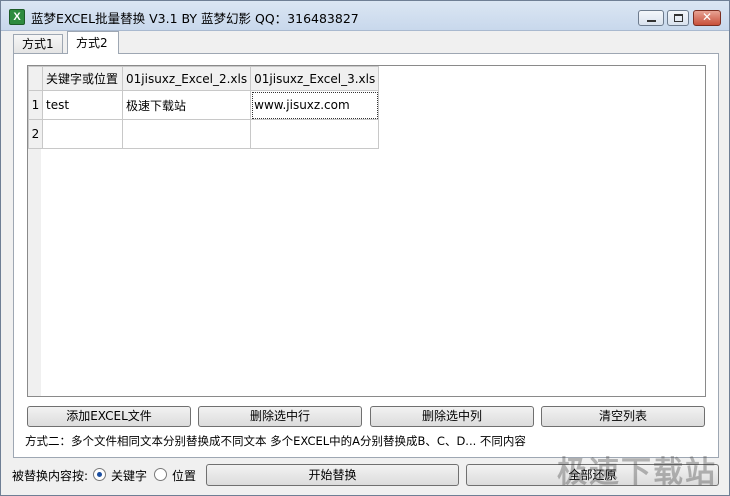  I want to click on start-replace-button: 开始替换, so click(332, 475).